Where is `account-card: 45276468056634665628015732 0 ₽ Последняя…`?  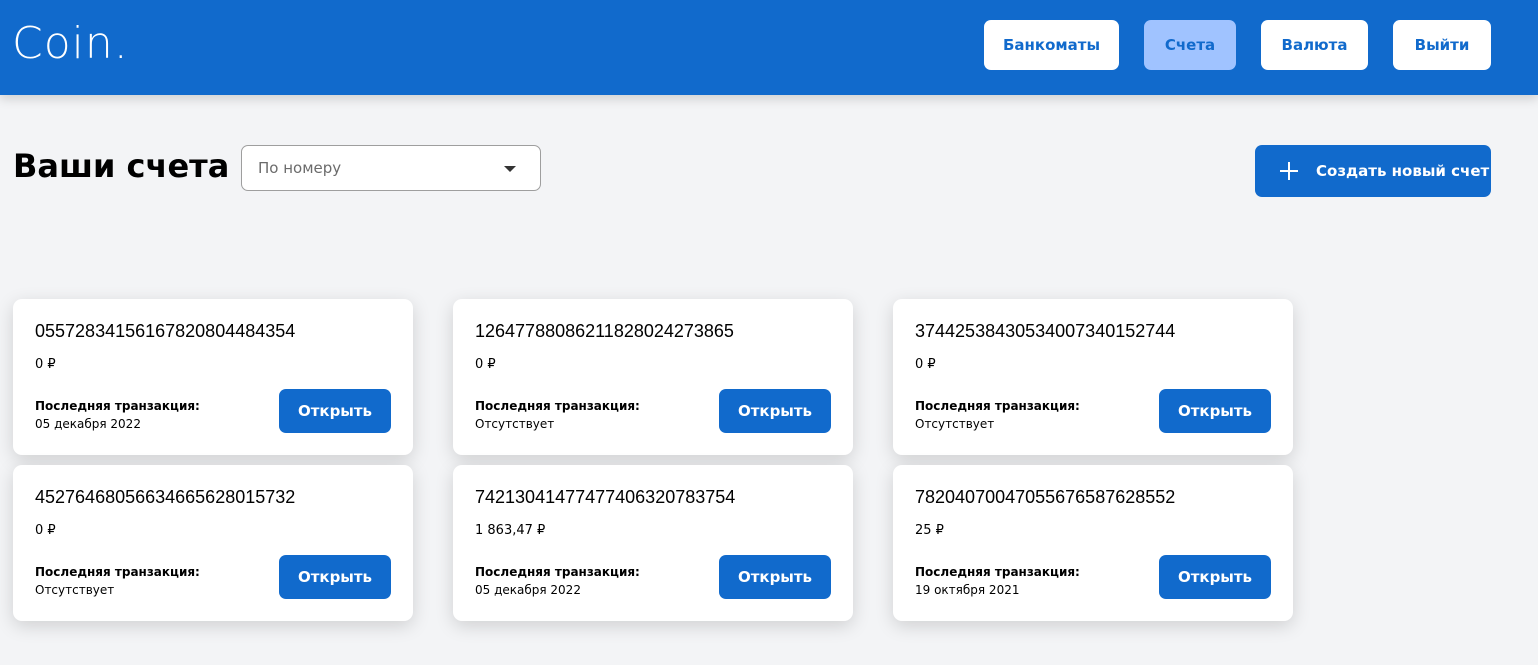
account-card: 45276468056634665628015732 0 ₽ Последняя… is located at coordinates (213, 543).